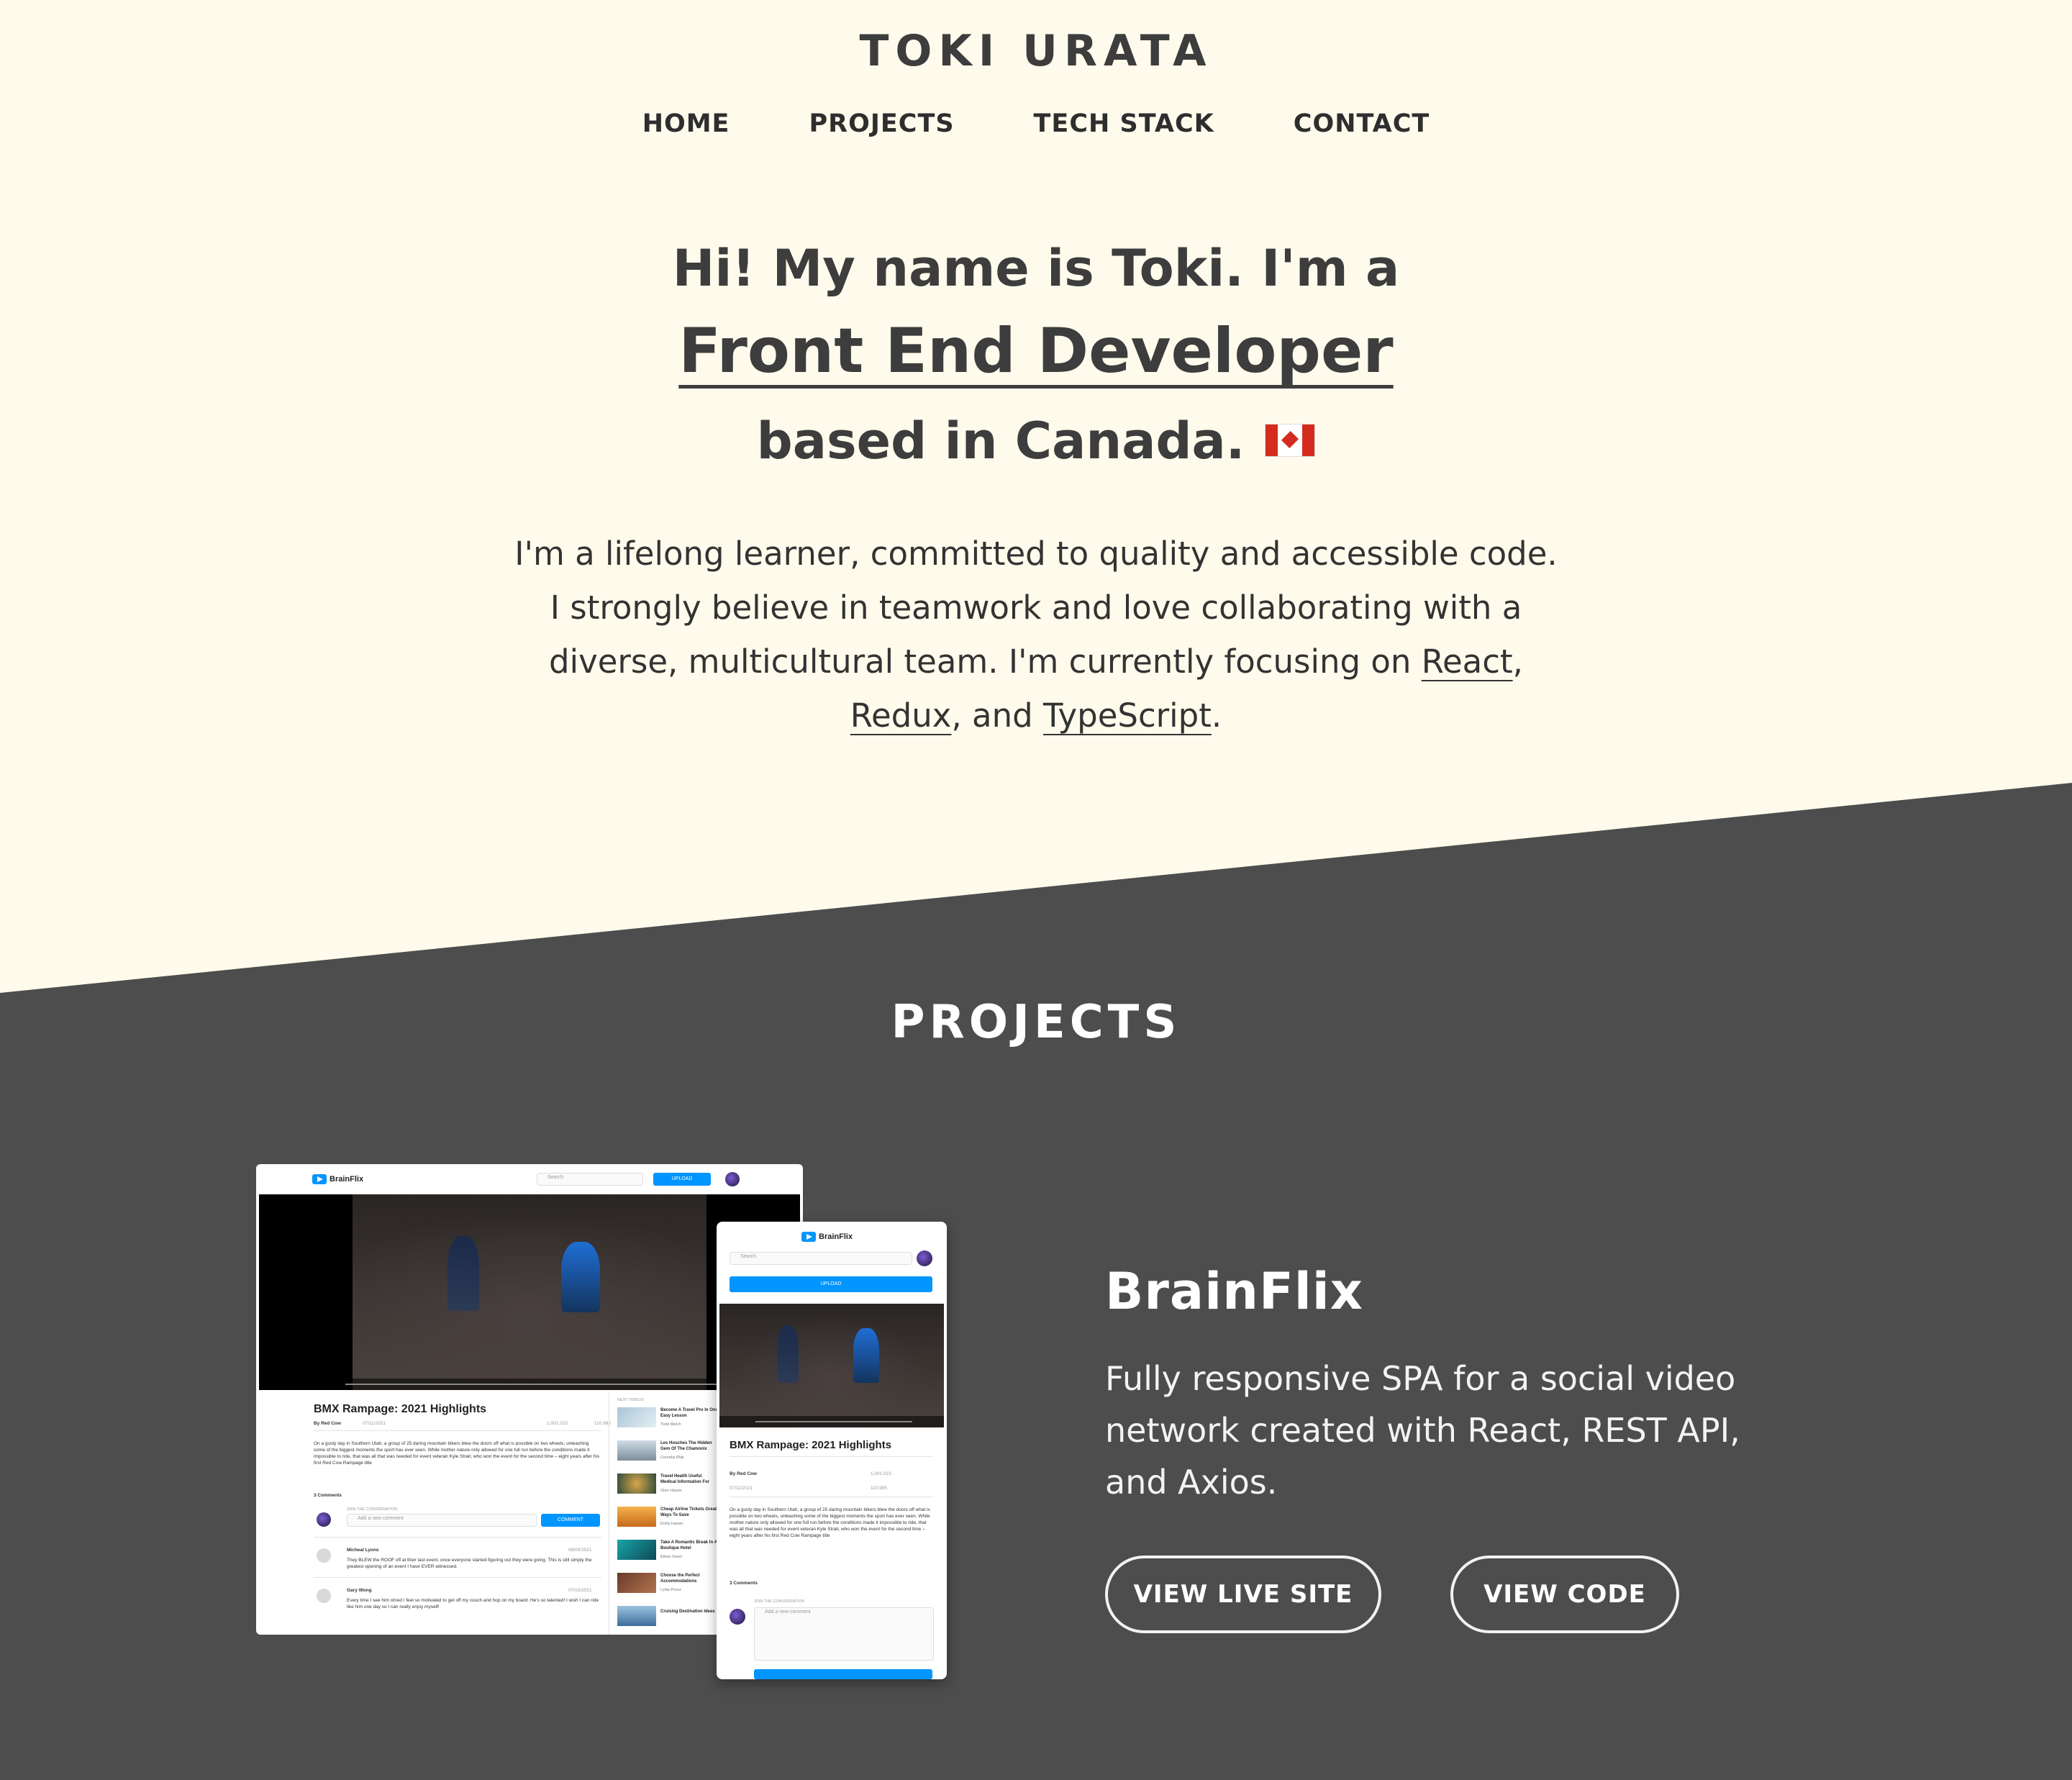  Describe the element at coordinates (843, 1674) in the screenshot. I see `mock-comment-button` at that location.